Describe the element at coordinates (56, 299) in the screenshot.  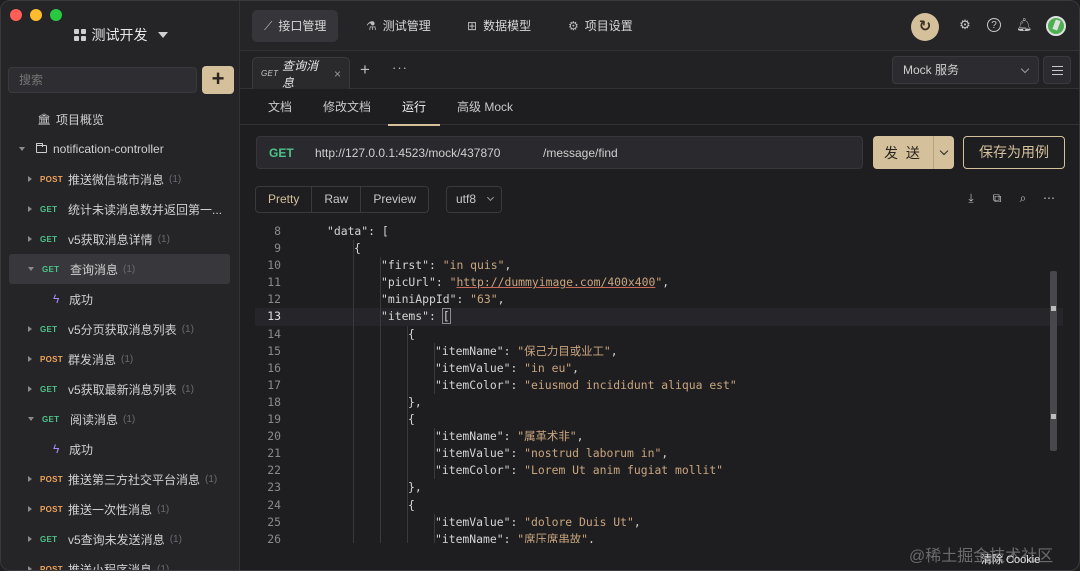
I see `bolt-icon: ϟ` at that location.